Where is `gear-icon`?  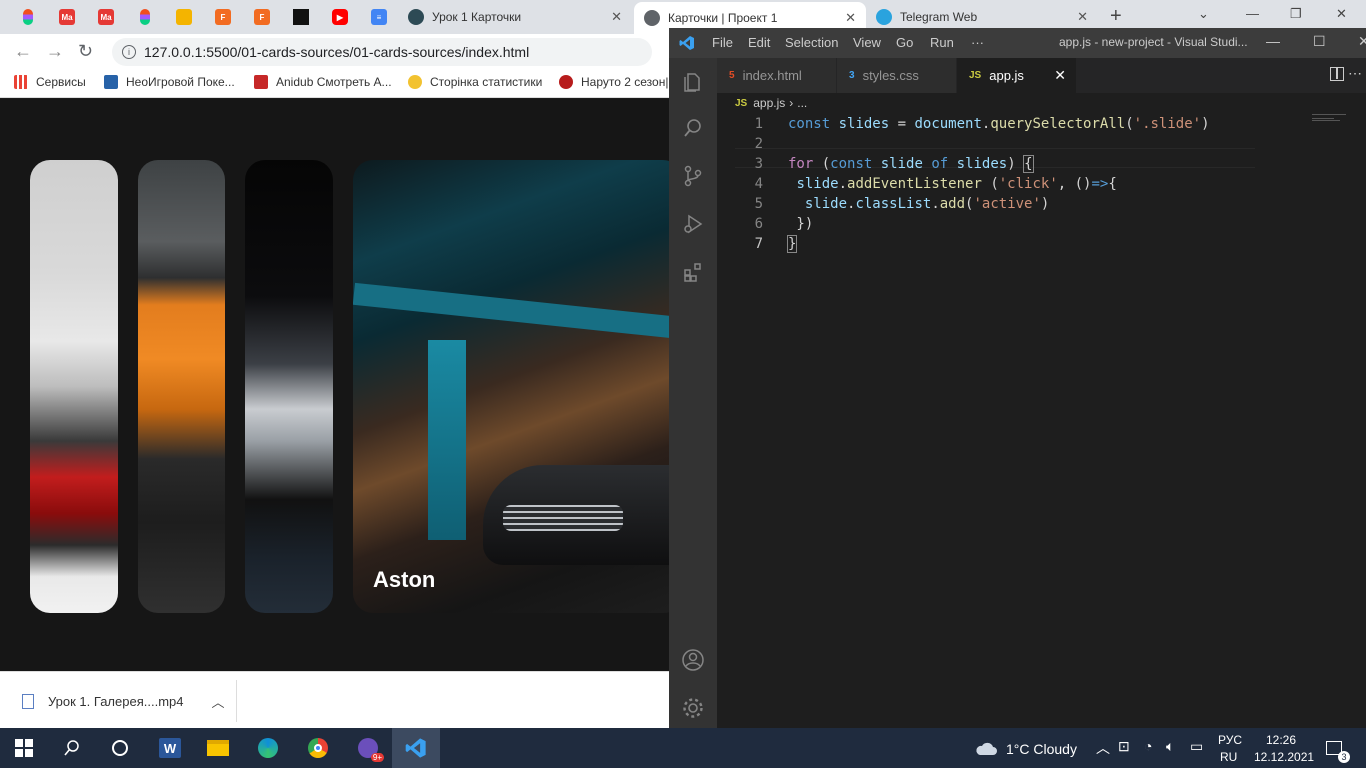 gear-icon is located at coordinates (693, 708).